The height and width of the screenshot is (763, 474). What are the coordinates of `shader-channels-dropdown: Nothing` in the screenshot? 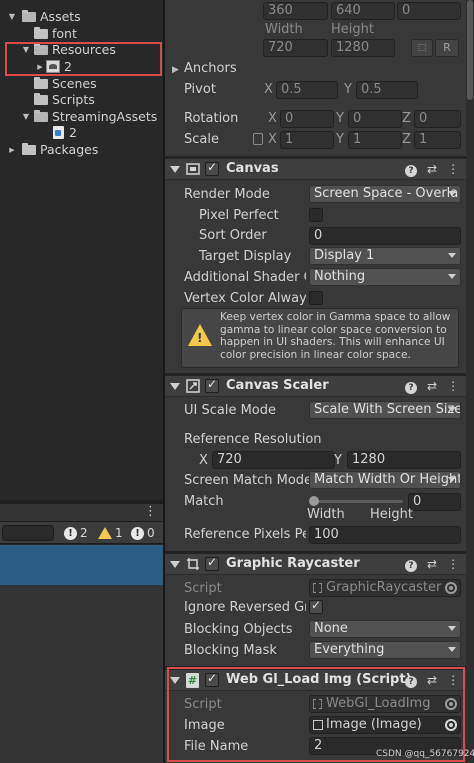 It's located at (385, 277).